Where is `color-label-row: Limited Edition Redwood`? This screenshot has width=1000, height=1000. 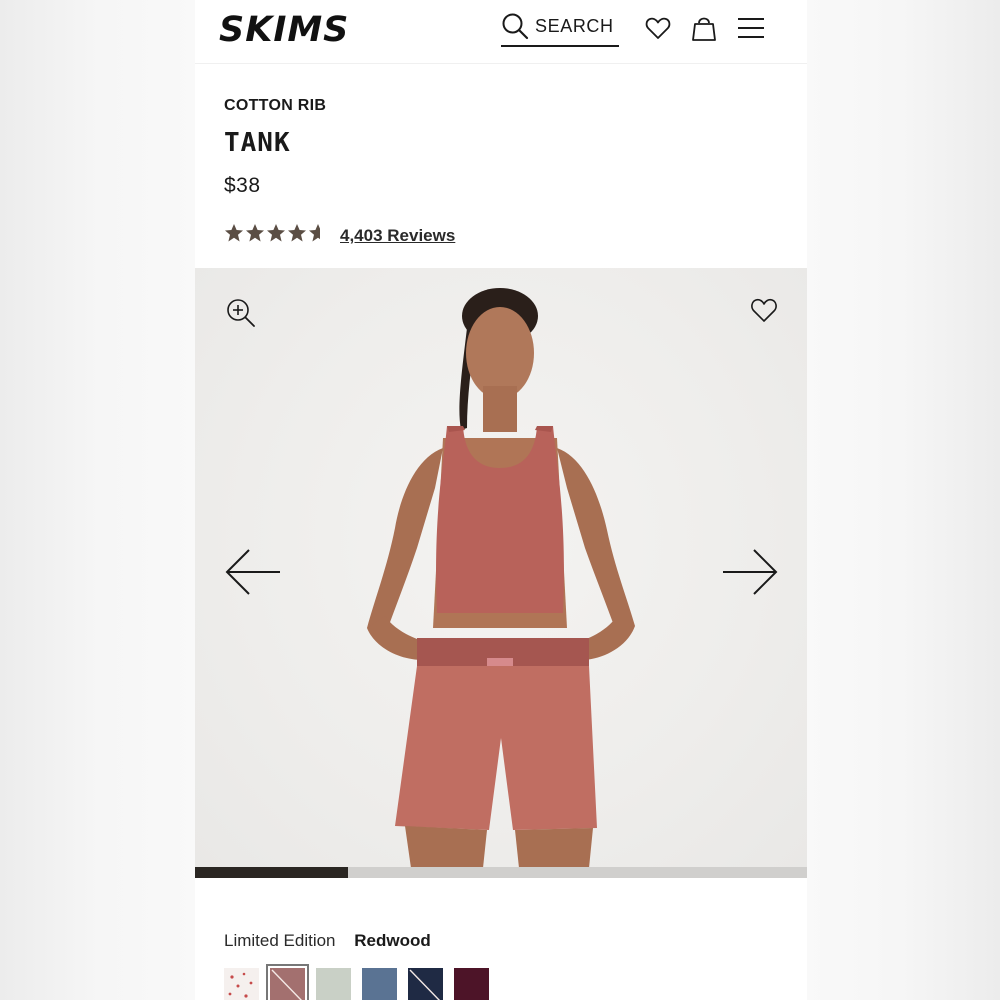
color-label-row: Limited Edition Redwood is located at coordinates (327, 941).